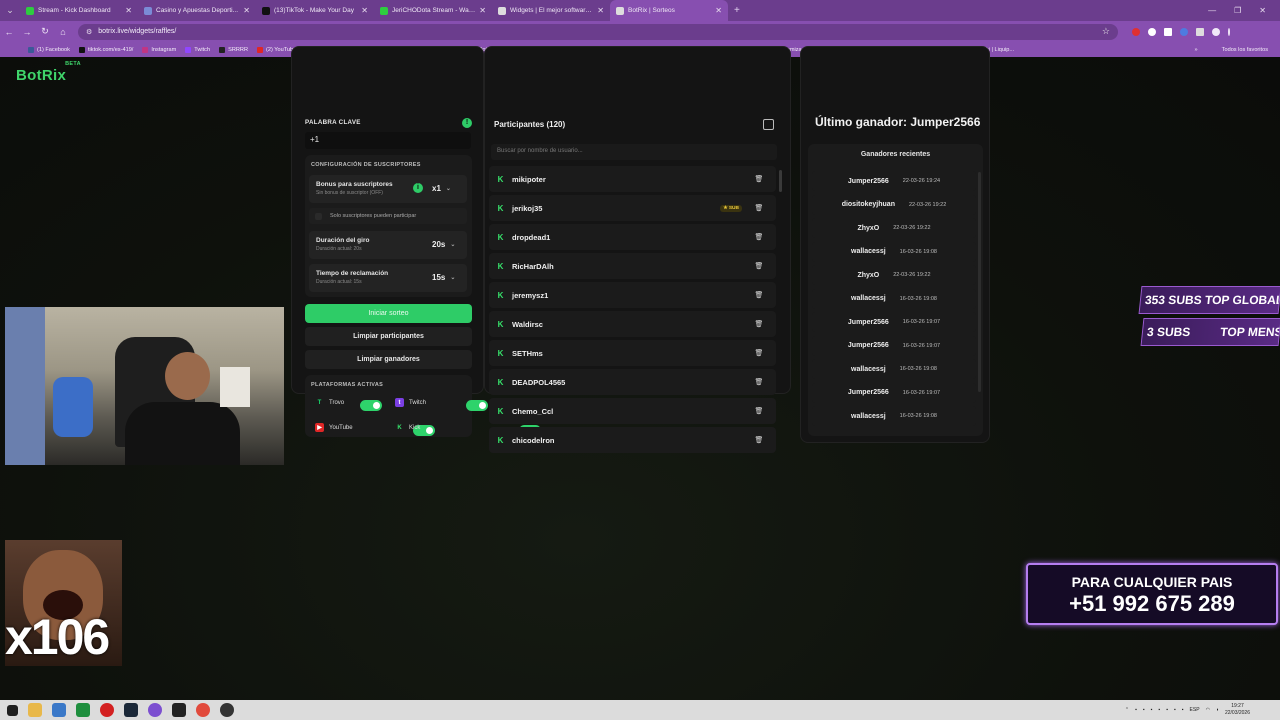 The height and width of the screenshot is (720, 1280). Describe the element at coordinates (1237, 710) in the screenshot. I see `clock: 19:27 22/03/2026` at that location.